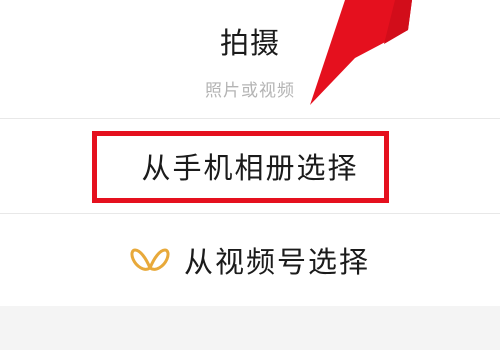 This screenshot has width=500, height=350. I want to click on choose-from-album-label: 从手机相册选择, so click(250, 168).